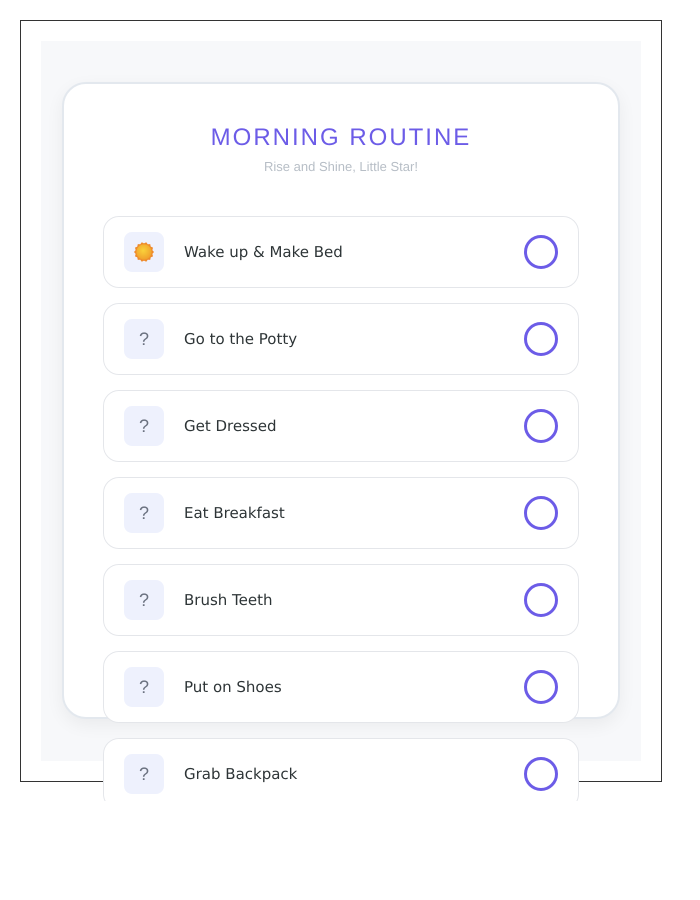  Describe the element at coordinates (263, 252) in the screenshot. I see `task-label: Wake up & Make Bed` at that location.